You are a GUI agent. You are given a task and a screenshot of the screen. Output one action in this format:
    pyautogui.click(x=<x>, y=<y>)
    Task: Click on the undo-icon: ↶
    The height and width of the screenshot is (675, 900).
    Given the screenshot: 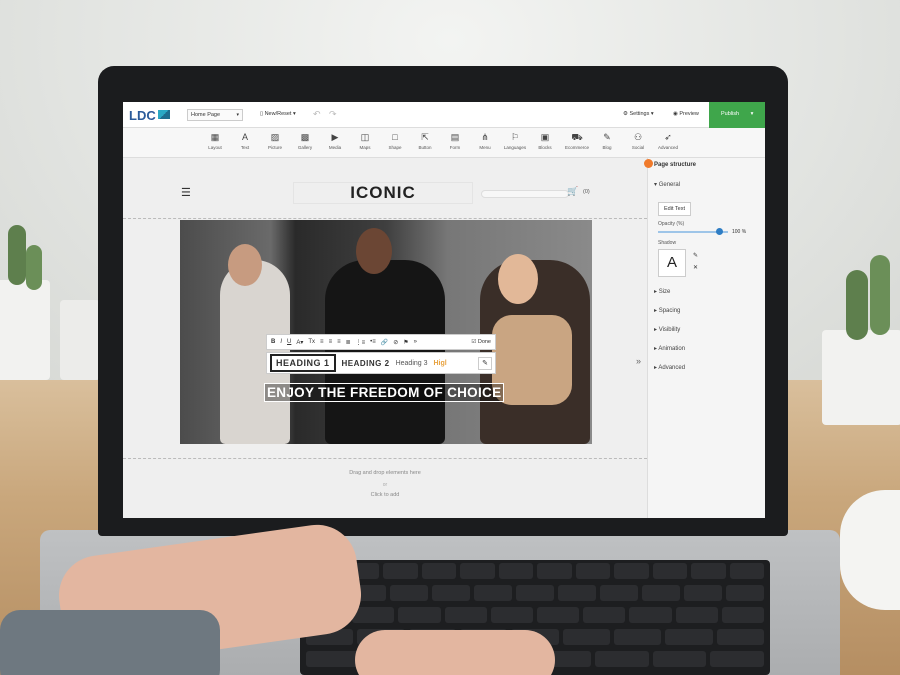 What is the action you would take?
    pyautogui.click(x=317, y=114)
    